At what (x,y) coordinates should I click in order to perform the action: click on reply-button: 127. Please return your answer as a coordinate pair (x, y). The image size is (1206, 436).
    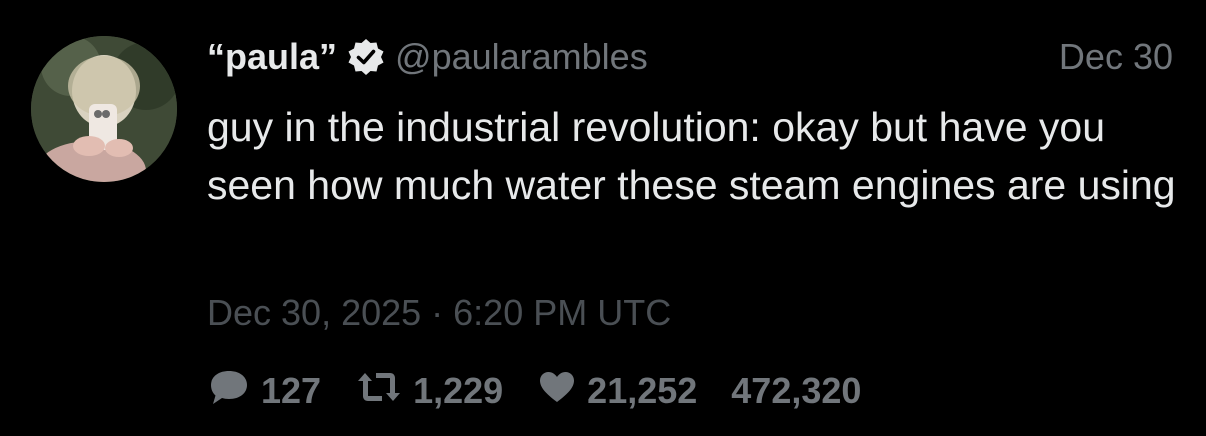
    Looking at the image, I should click on (264, 391).